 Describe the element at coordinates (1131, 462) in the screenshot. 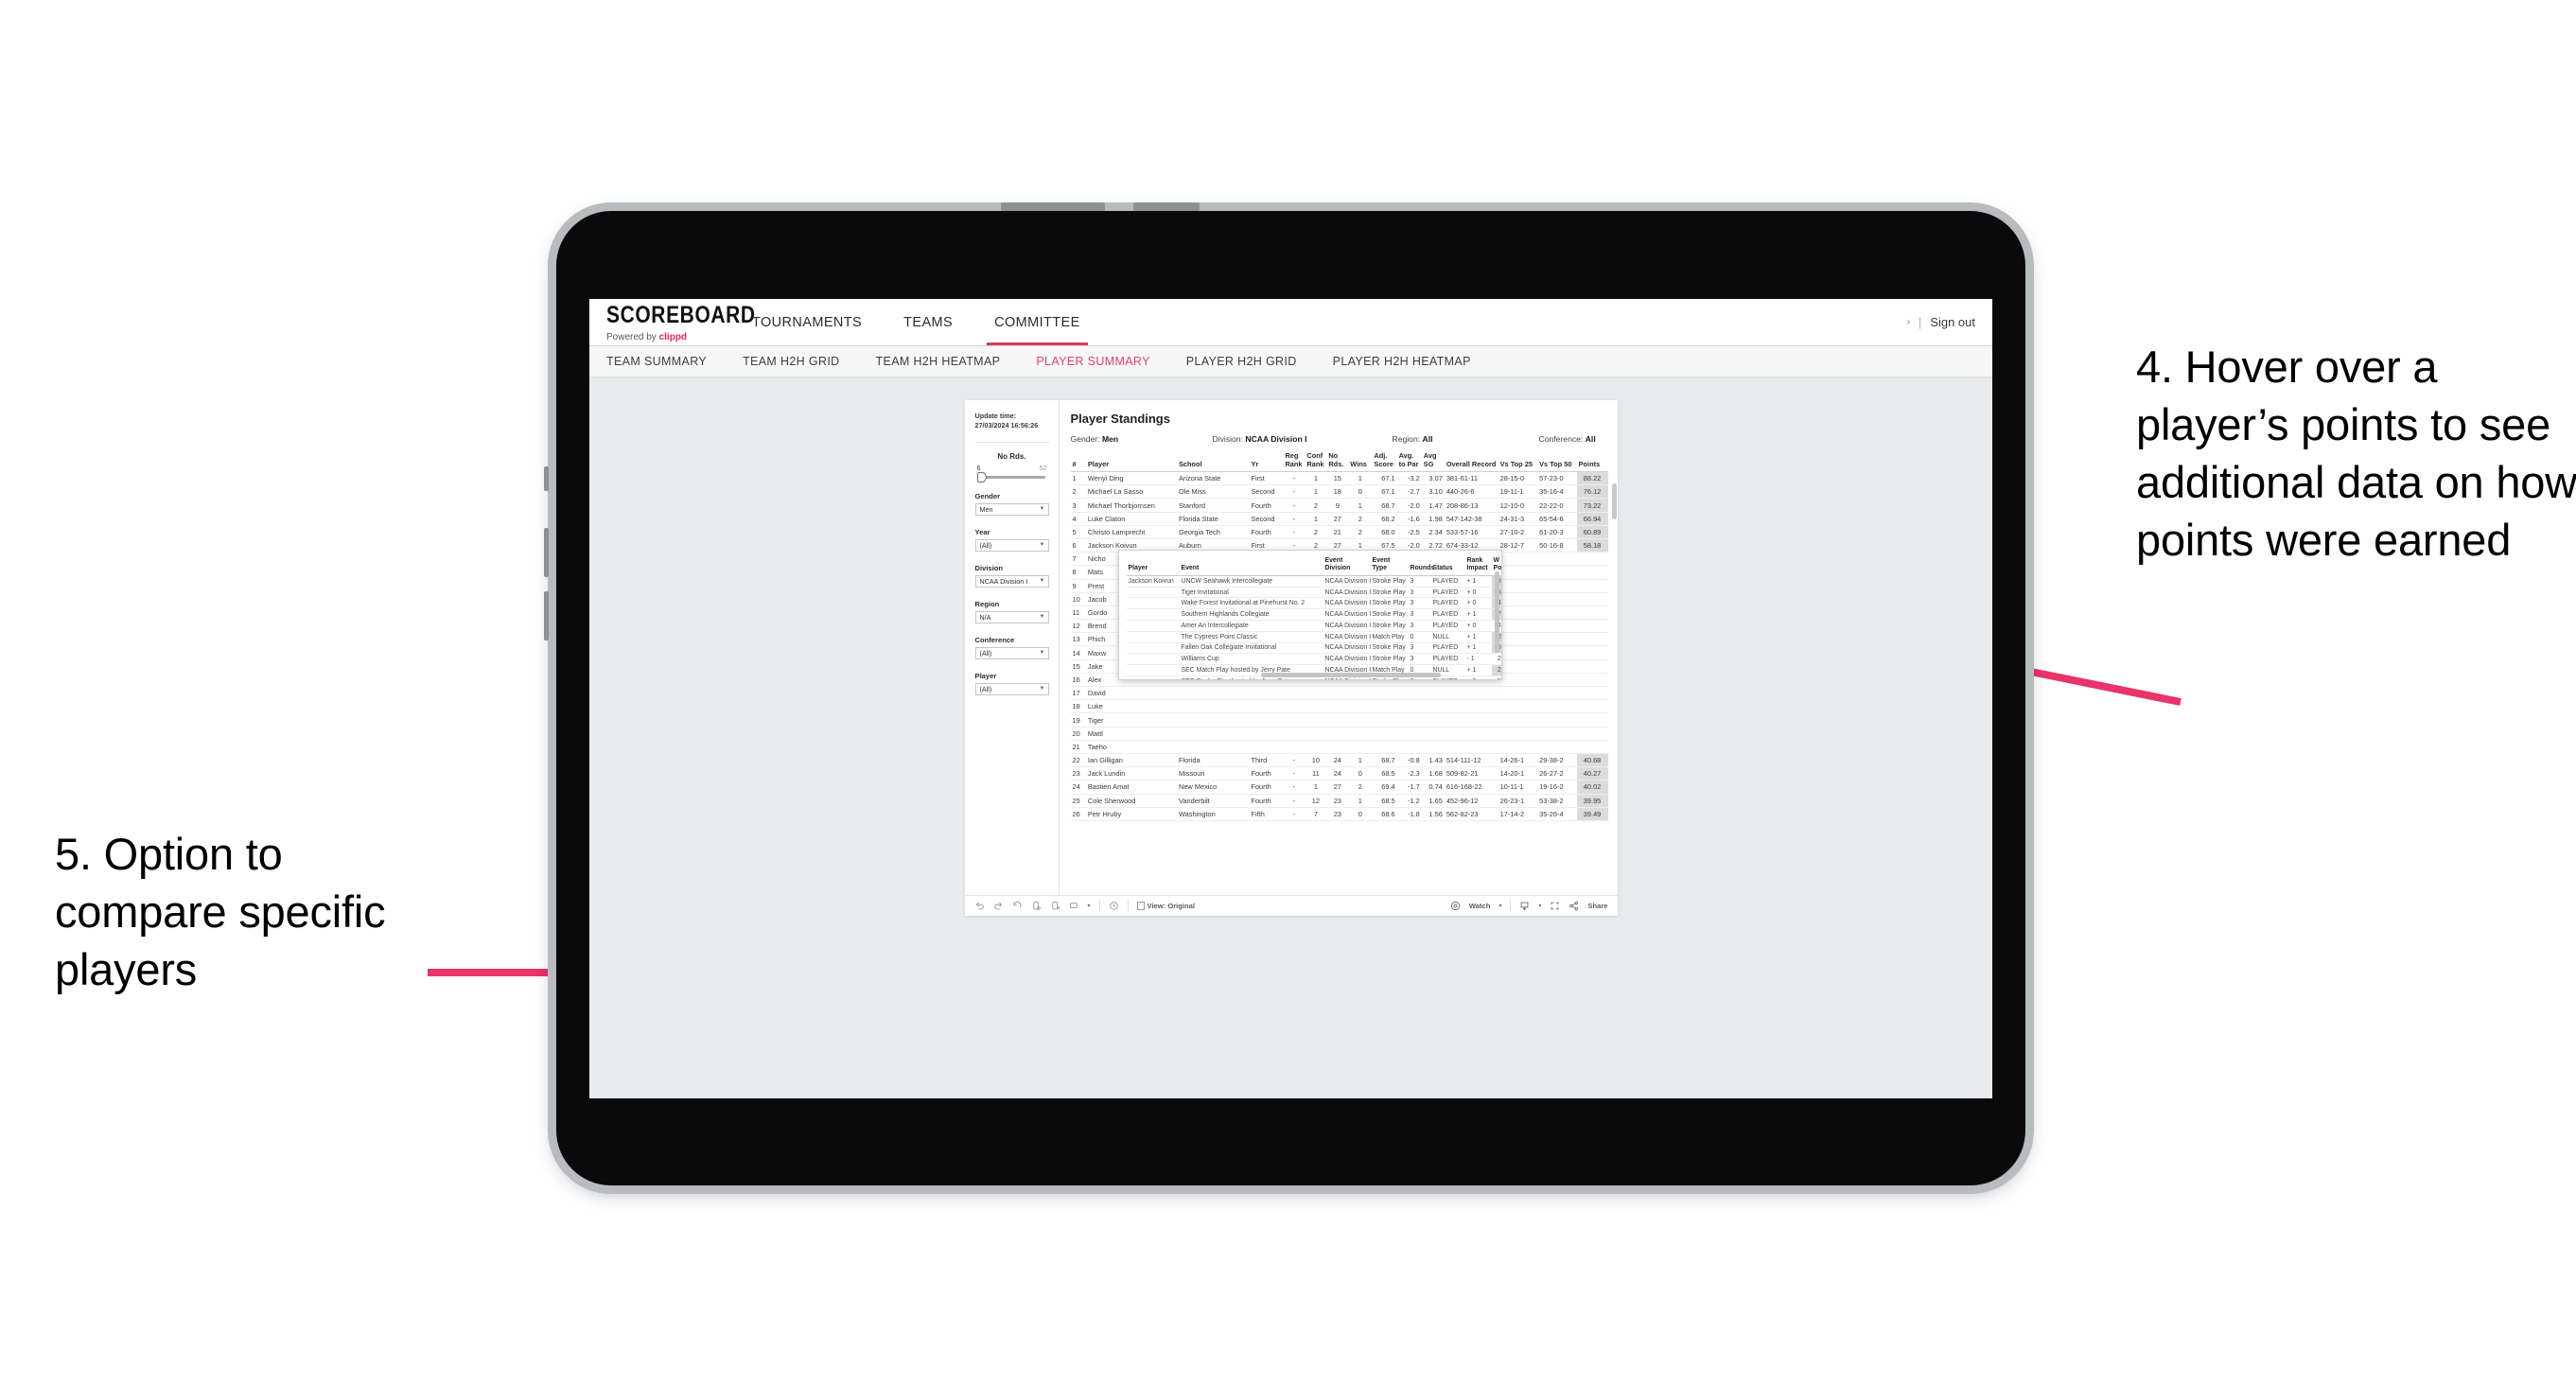

I see `col-player: Player` at that location.